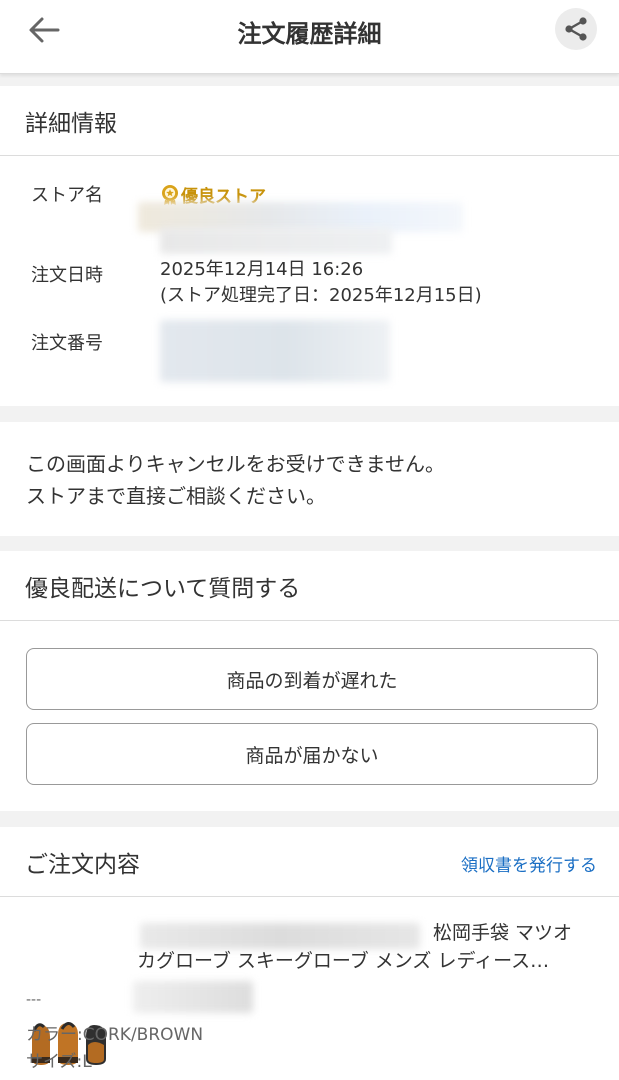 Image resolution: width=619 pixels, height=1080 pixels. What do you see at coordinates (276, 241) in the screenshot?
I see `store-name-redacted-line2` at bounding box center [276, 241].